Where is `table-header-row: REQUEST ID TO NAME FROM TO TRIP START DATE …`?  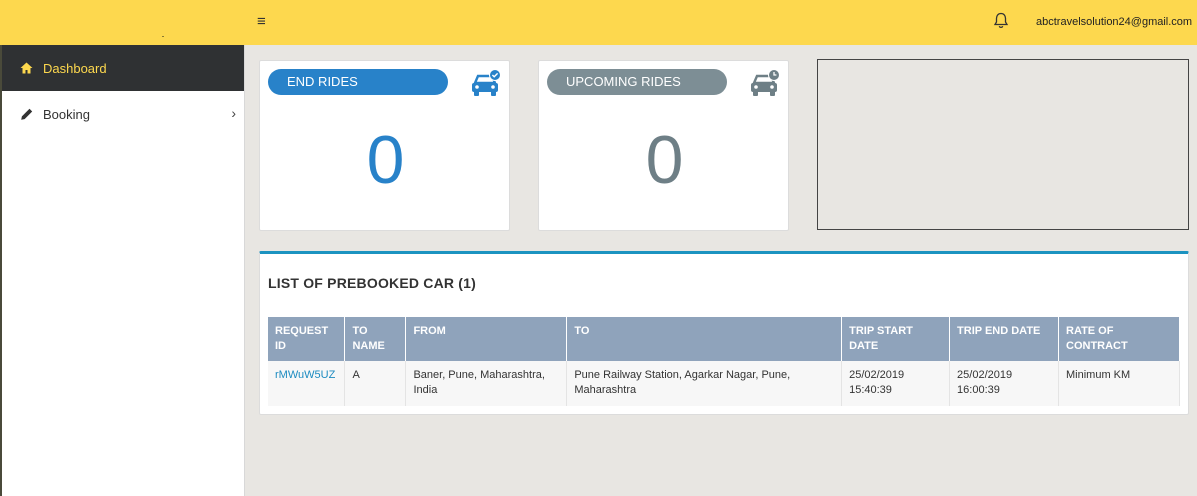
table-header-row: REQUEST ID TO NAME FROM TO TRIP START DATE … is located at coordinates (724, 339).